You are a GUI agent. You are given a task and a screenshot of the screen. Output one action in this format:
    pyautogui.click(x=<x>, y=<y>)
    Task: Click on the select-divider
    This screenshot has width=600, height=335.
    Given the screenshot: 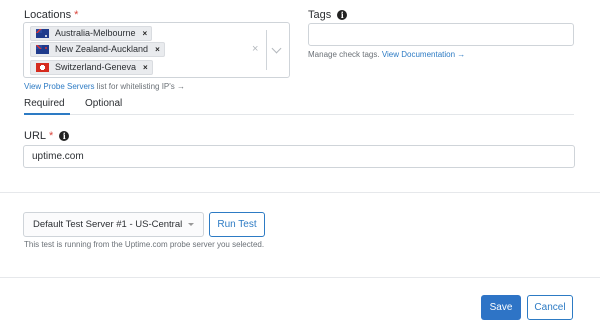 What is the action you would take?
    pyautogui.click(x=266, y=50)
    